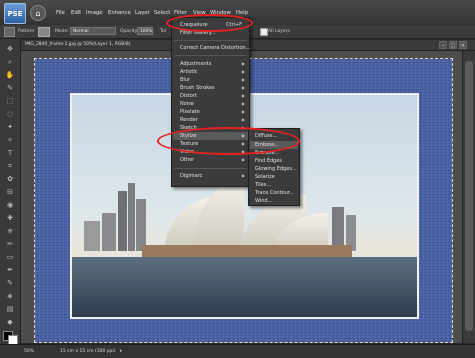 This screenshot has width=475, height=358. Describe the element at coordinates (10, 283) in the screenshot. I see `smart-brush-tool-icon: ✎` at that location.